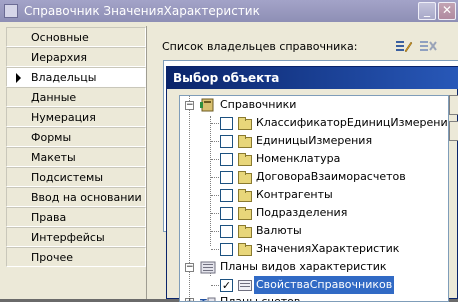  Describe the element at coordinates (453, 105) in the screenshot. I see `dialog-button-ok` at that location.